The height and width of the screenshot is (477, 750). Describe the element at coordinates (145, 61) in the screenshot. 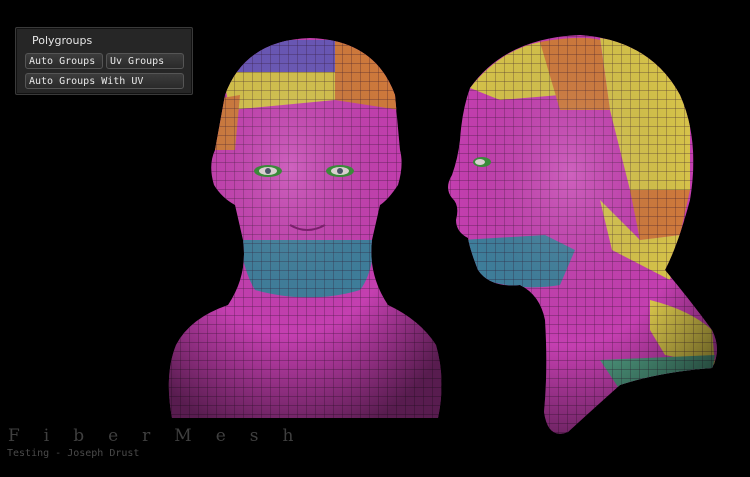

I see `uv-groups-button: Uv Groups` at that location.